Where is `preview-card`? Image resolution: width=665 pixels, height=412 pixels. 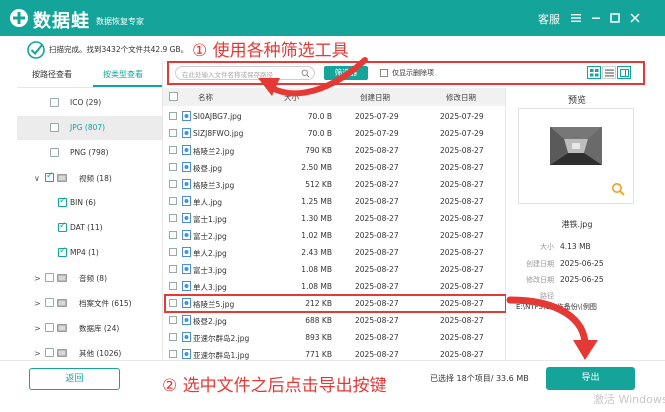
preview-card is located at coordinates (576, 156).